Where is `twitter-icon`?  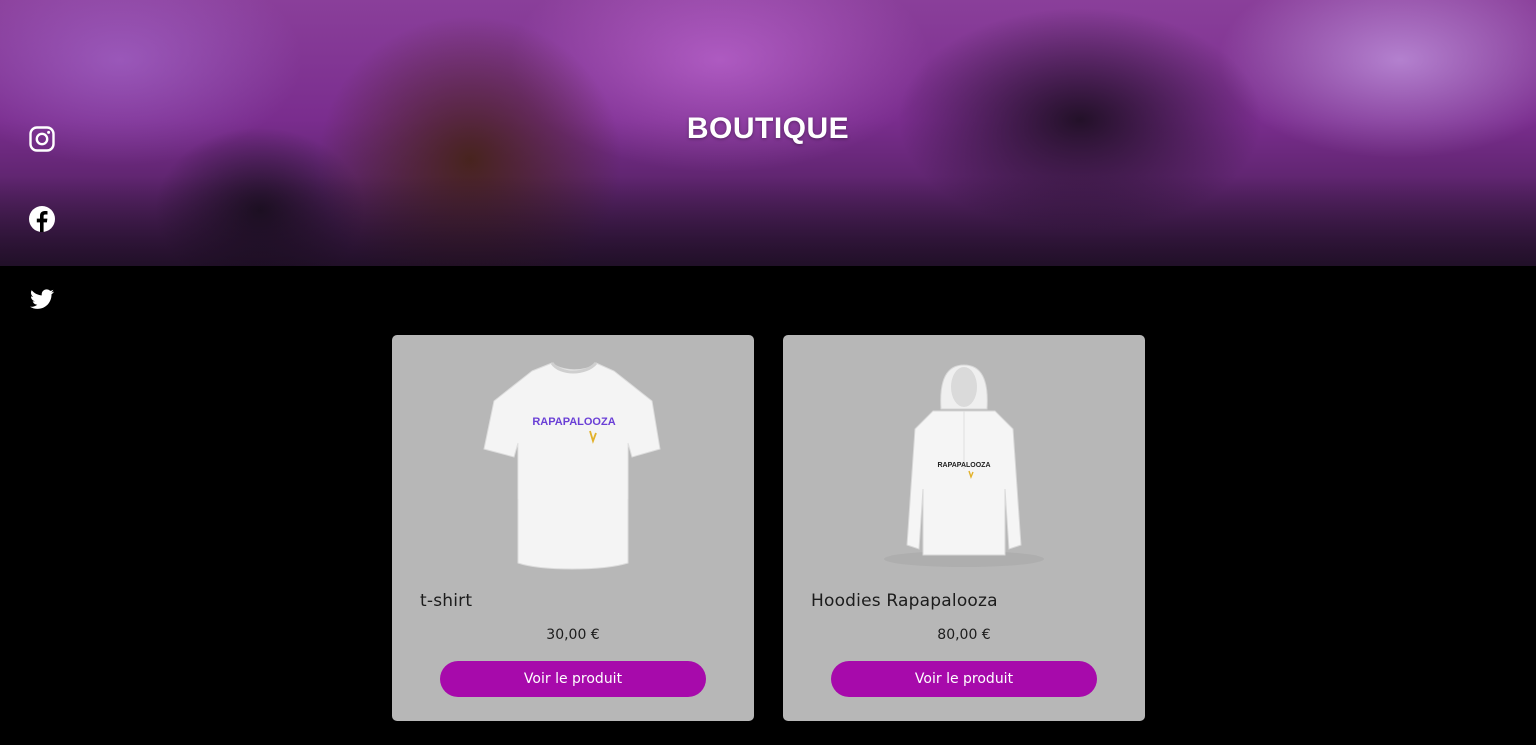
twitter-icon is located at coordinates (42, 299).